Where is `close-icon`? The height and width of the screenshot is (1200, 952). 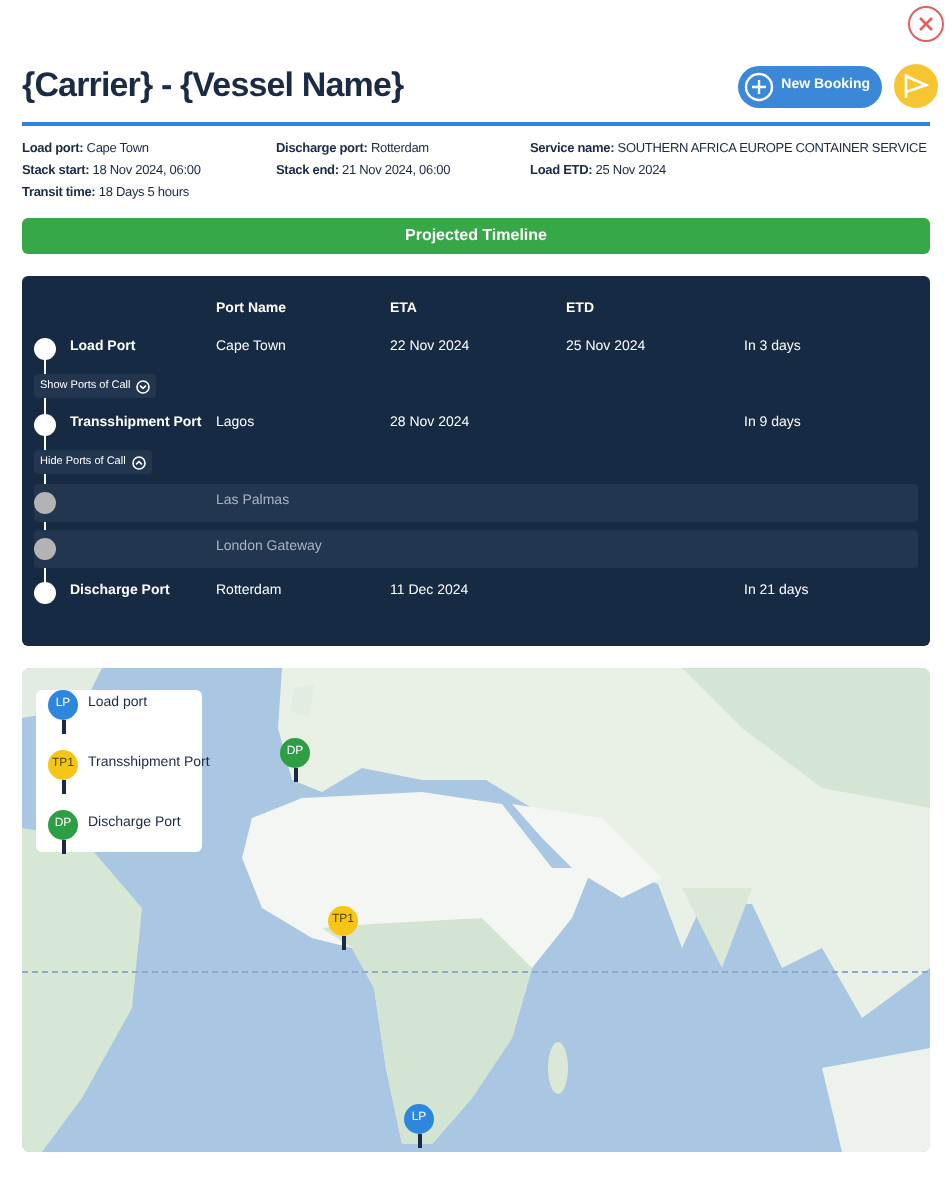 close-icon is located at coordinates (926, 24).